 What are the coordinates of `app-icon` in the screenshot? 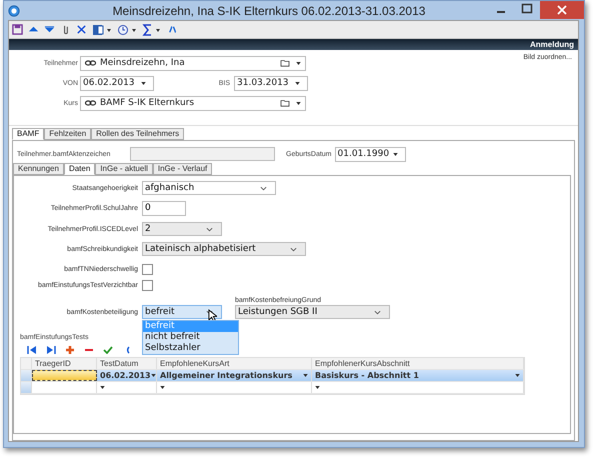 It's located at (14, 10).